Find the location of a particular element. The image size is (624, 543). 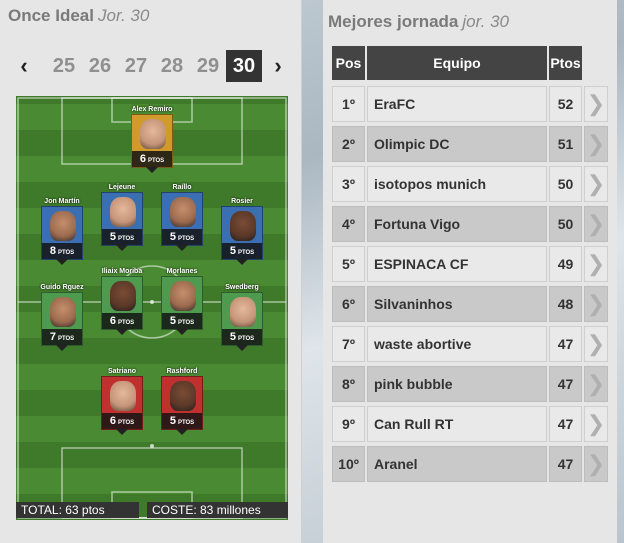

player-card: Iliaix Moriba 6 PTOS is located at coordinates (122, 297).